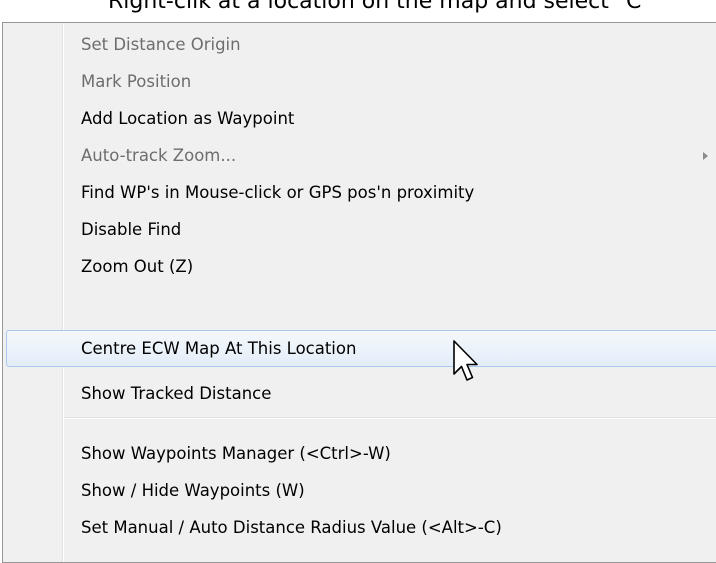 Image resolution: width=716 pixels, height=563 pixels. Describe the element at coordinates (188, 118) in the screenshot. I see `menu-item-label: Add Location as Waypoint` at that location.